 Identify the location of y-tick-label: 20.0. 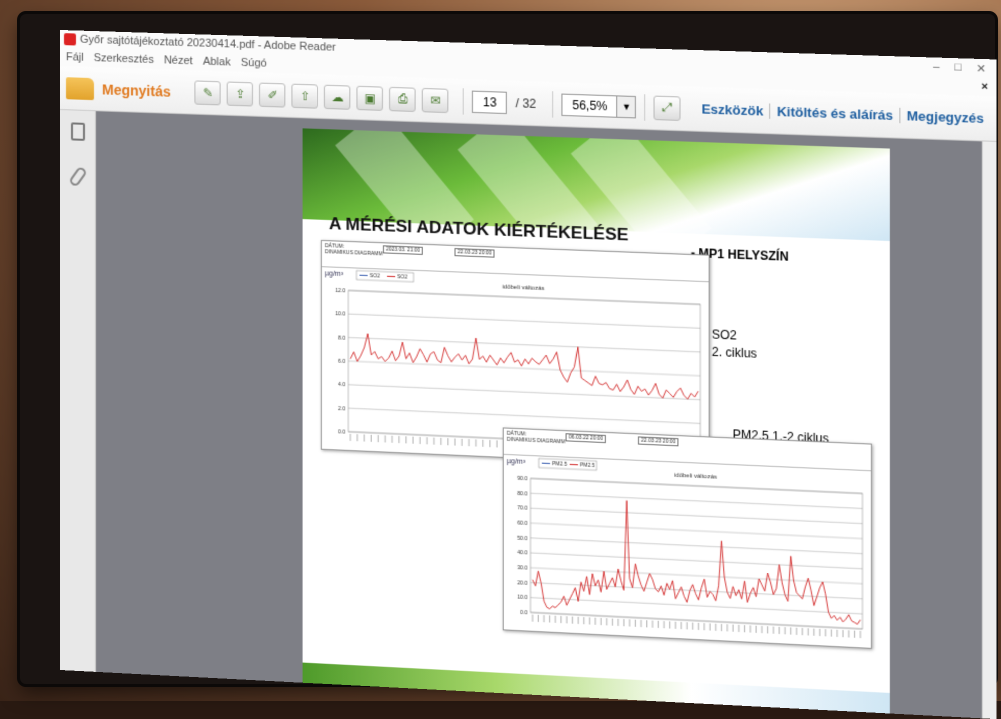
(522, 583).